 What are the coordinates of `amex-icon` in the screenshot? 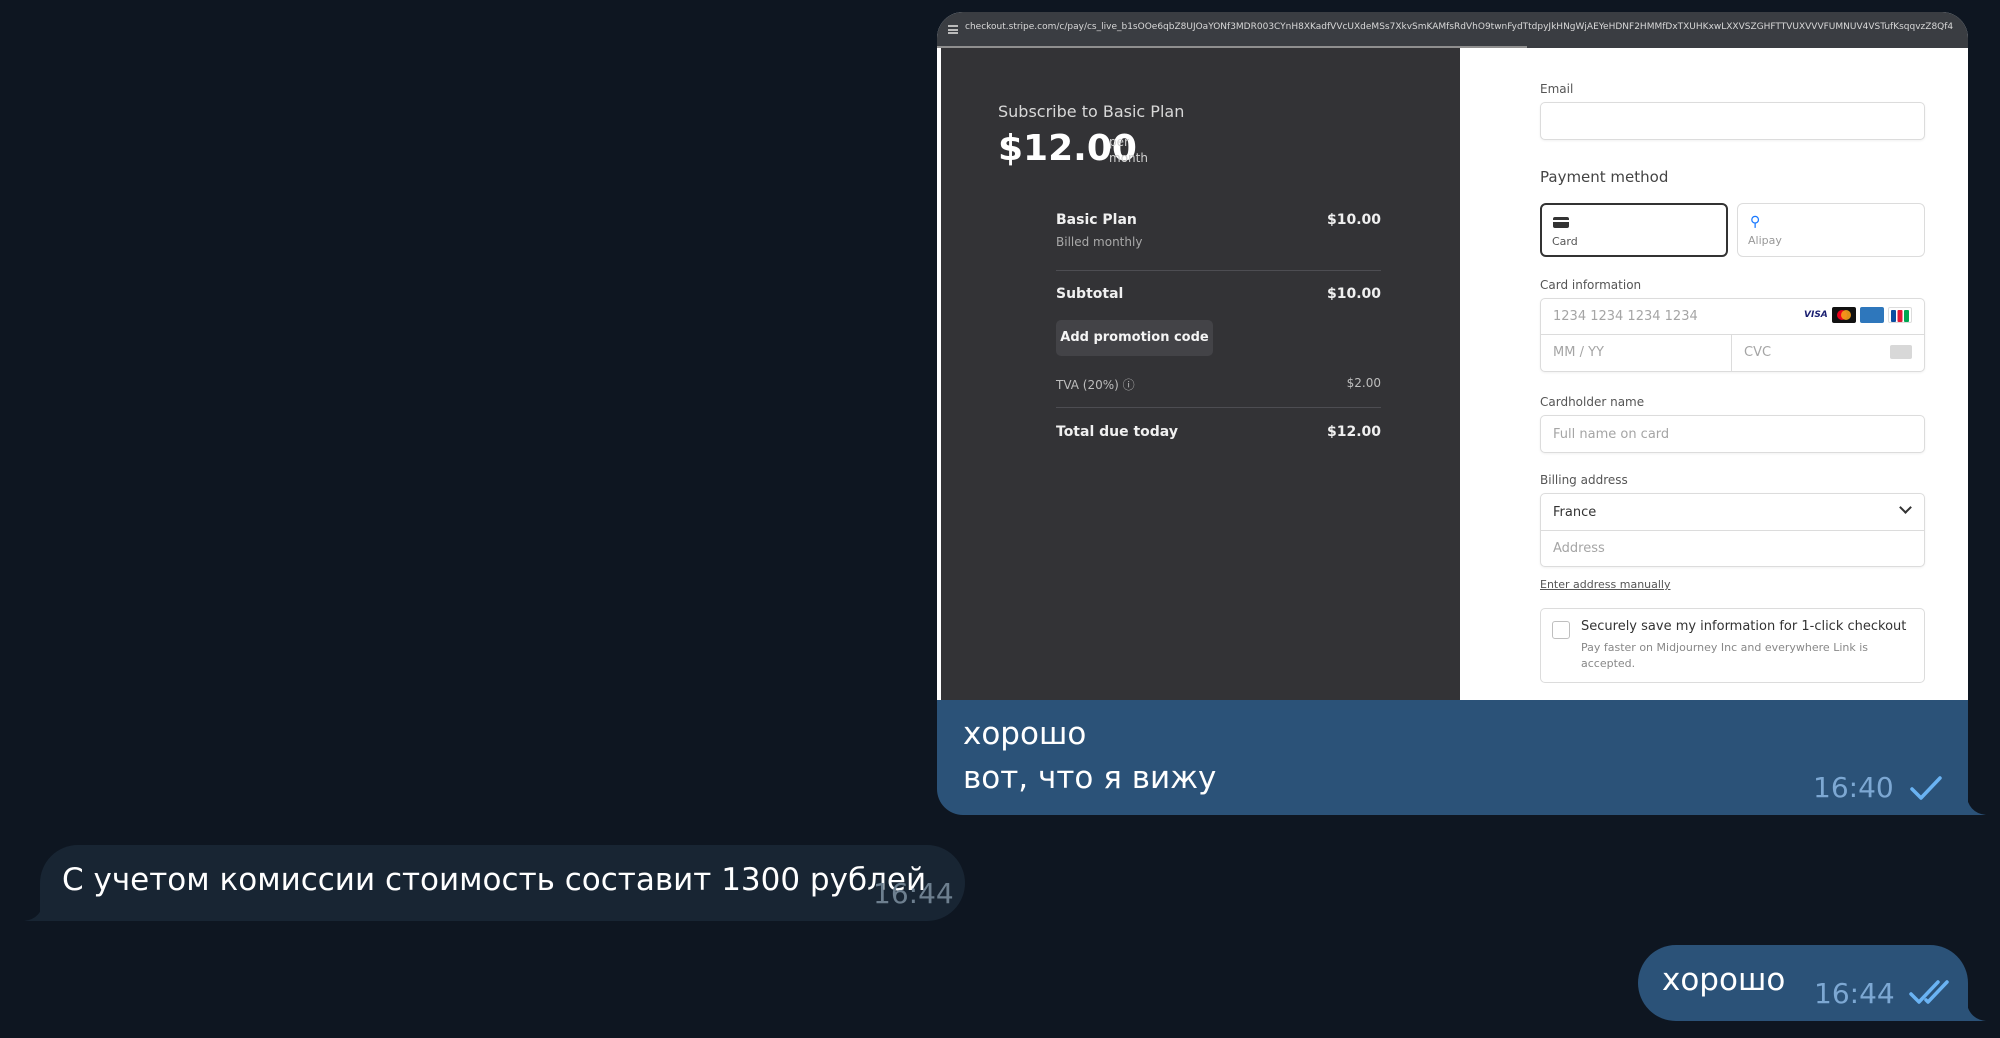 It's located at (1872, 315).